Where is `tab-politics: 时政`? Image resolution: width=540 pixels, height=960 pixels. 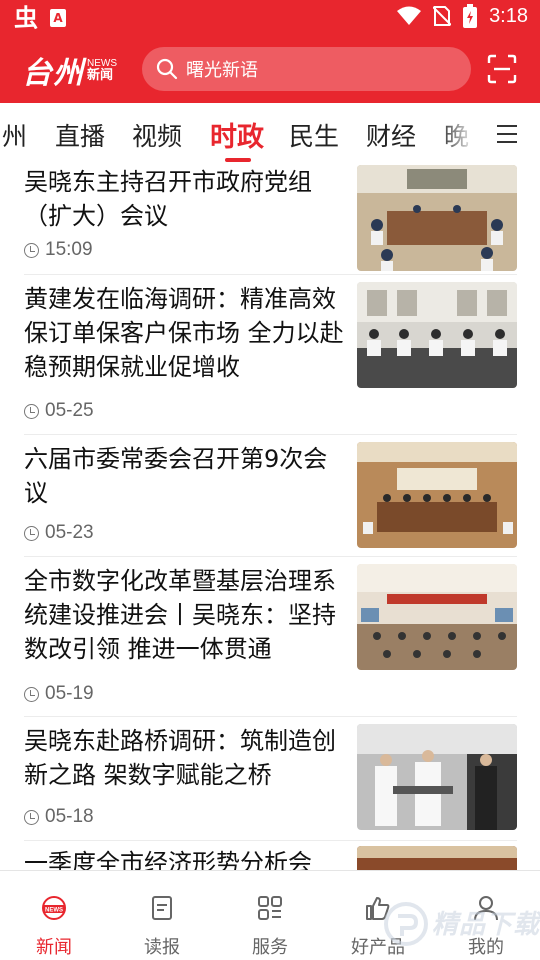 tab-politics: 时政 is located at coordinates (237, 134).